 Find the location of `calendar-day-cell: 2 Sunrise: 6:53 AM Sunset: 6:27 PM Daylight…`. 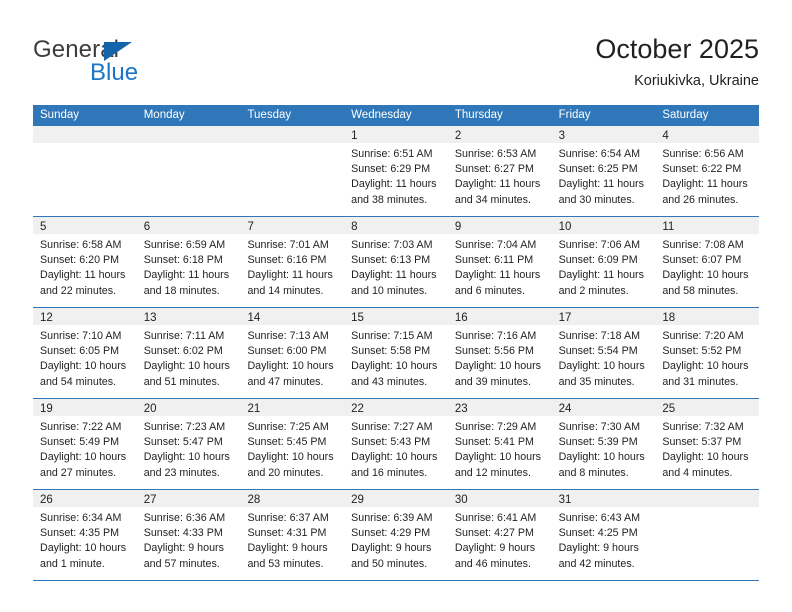

calendar-day-cell: 2 Sunrise: 6:53 AM Sunset: 6:27 PM Daylight… is located at coordinates (499, 171).